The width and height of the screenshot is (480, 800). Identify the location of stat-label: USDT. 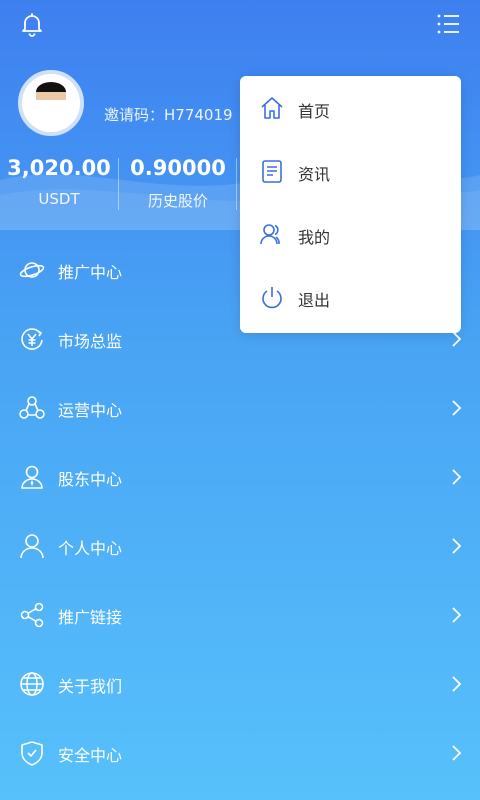
(59, 199).